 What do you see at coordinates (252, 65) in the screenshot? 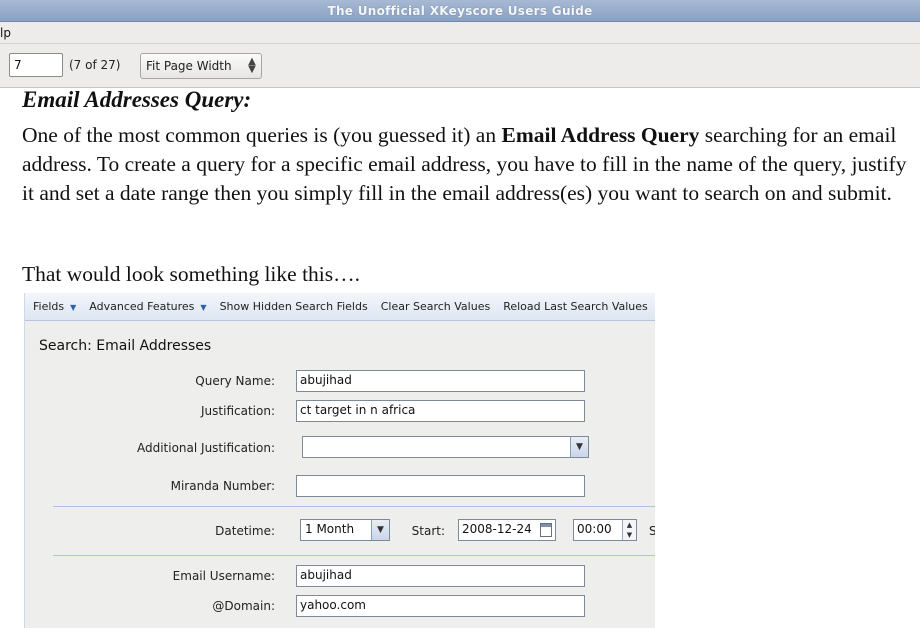
I see `updown-arrow-icon: ▲ ▼` at bounding box center [252, 65].